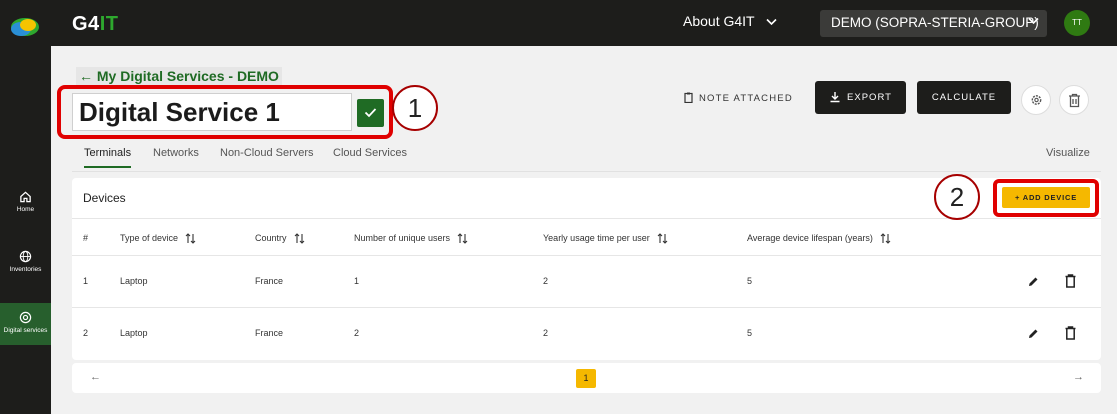 The width and height of the screenshot is (1117, 414). I want to click on note-label: NOTE ATTACHED, so click(746, 98).